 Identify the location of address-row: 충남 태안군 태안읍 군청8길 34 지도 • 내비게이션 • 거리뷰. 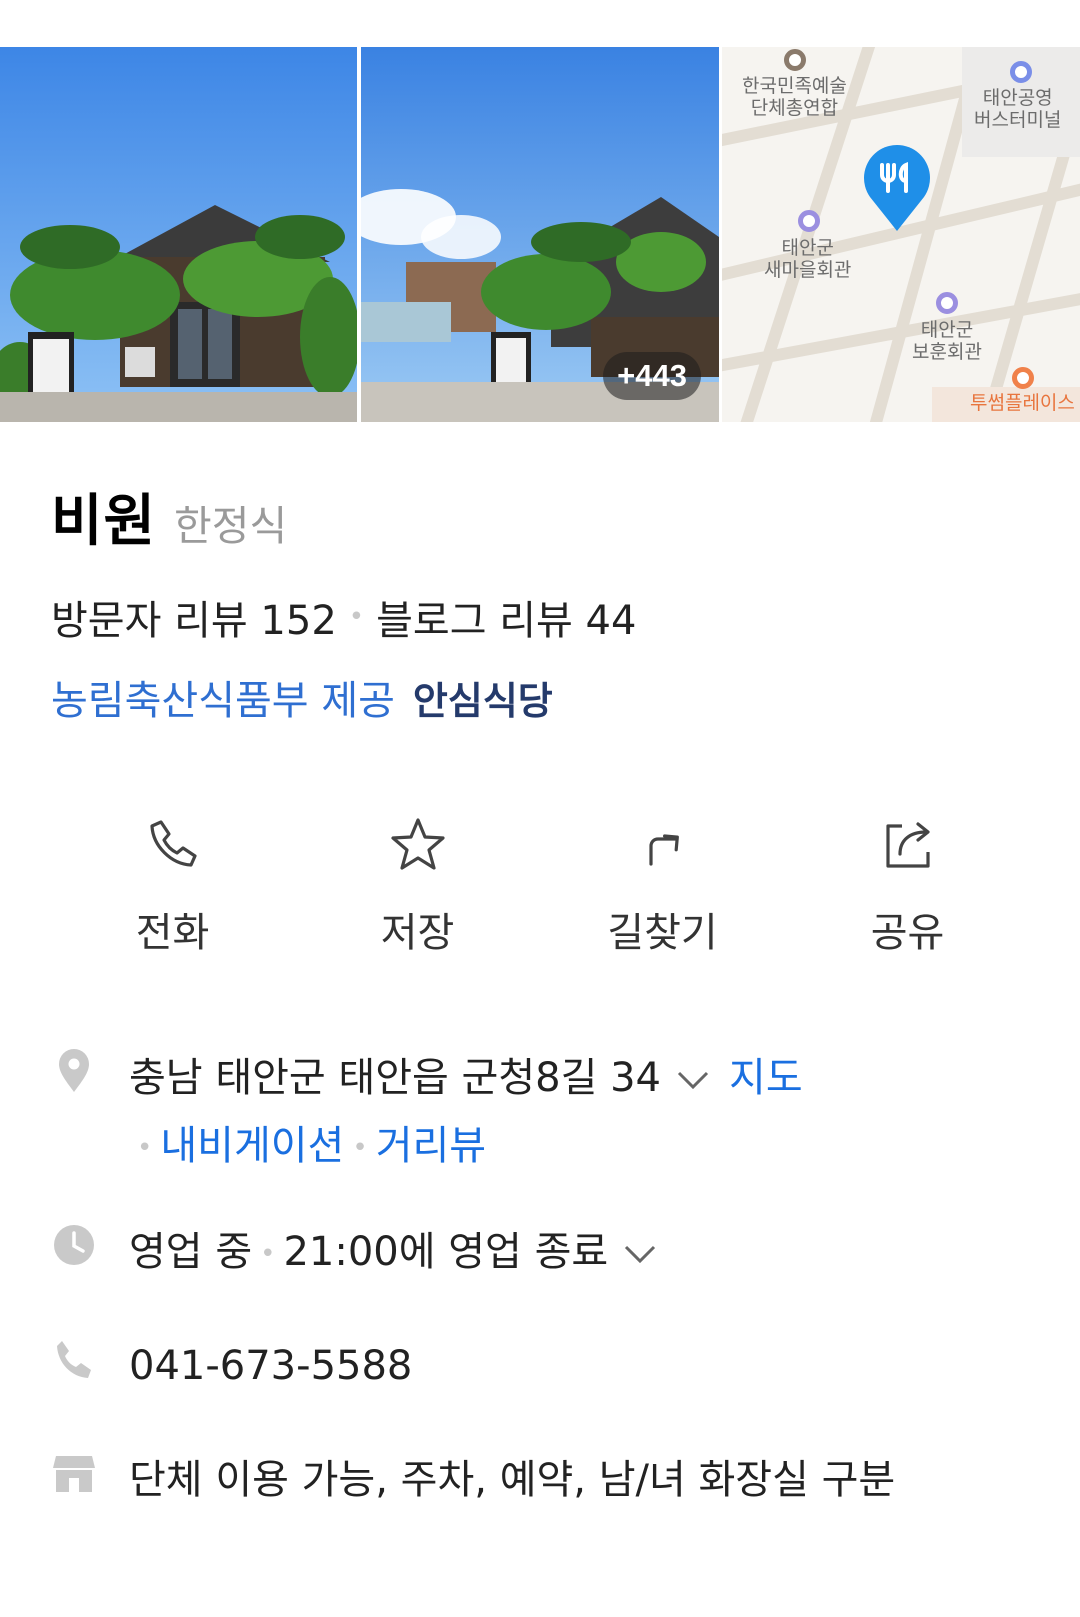
(530, 1113).